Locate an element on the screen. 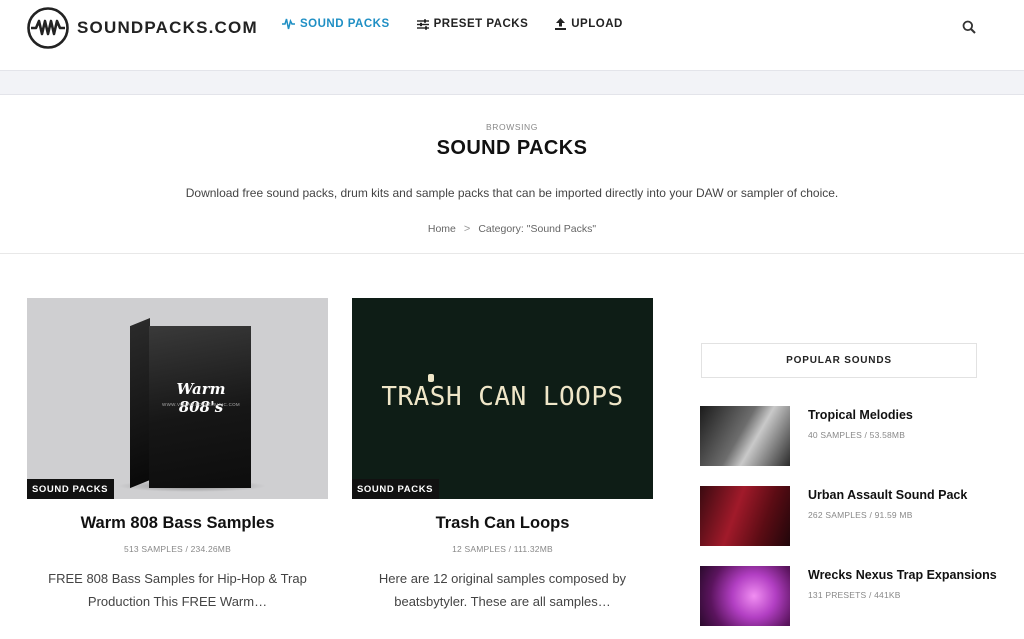  lid-icon is located at coordinates (431, 378).